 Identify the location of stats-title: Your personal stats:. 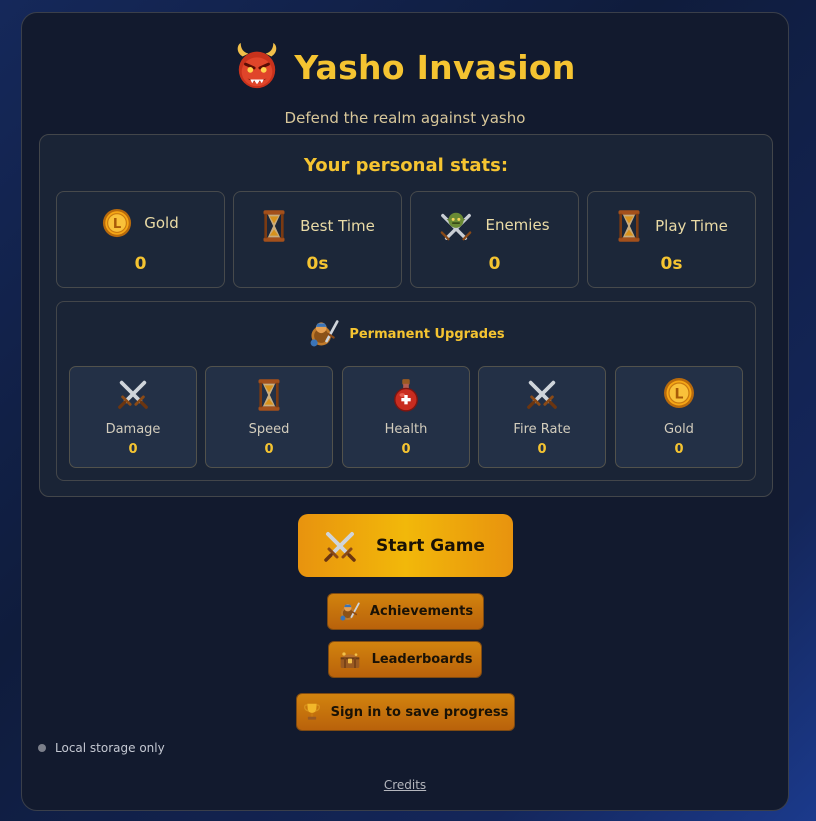
(406, 165).